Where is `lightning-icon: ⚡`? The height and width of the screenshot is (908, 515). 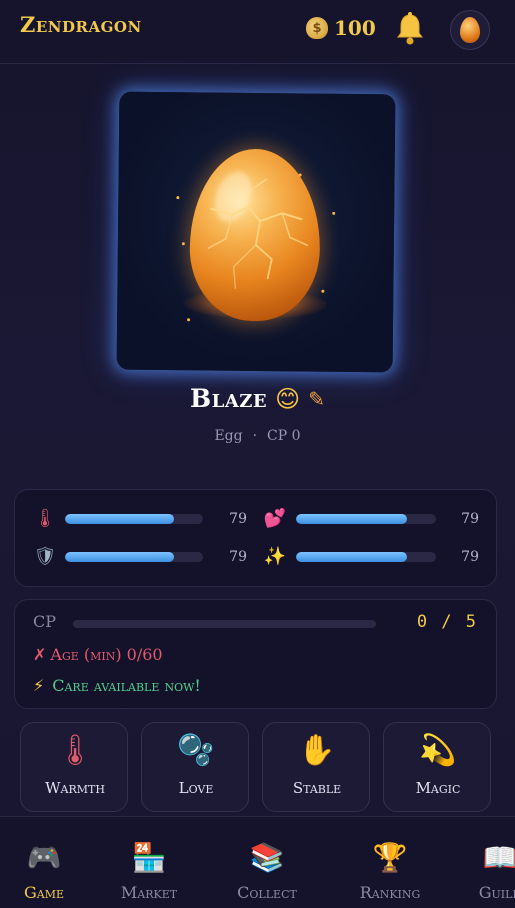 lightning-icon: ⚡ is located at coordinates (39, 685).